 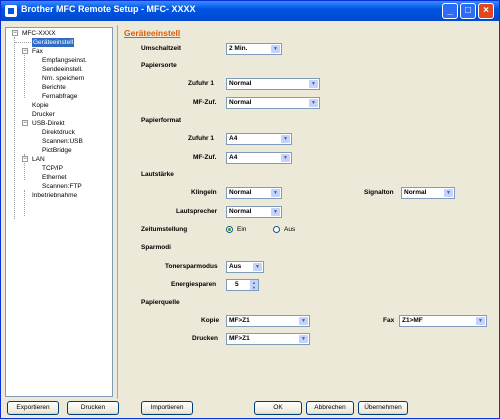 I want to click on lautstaerke-heading: Lautstärke, so click(x=157, y=174).